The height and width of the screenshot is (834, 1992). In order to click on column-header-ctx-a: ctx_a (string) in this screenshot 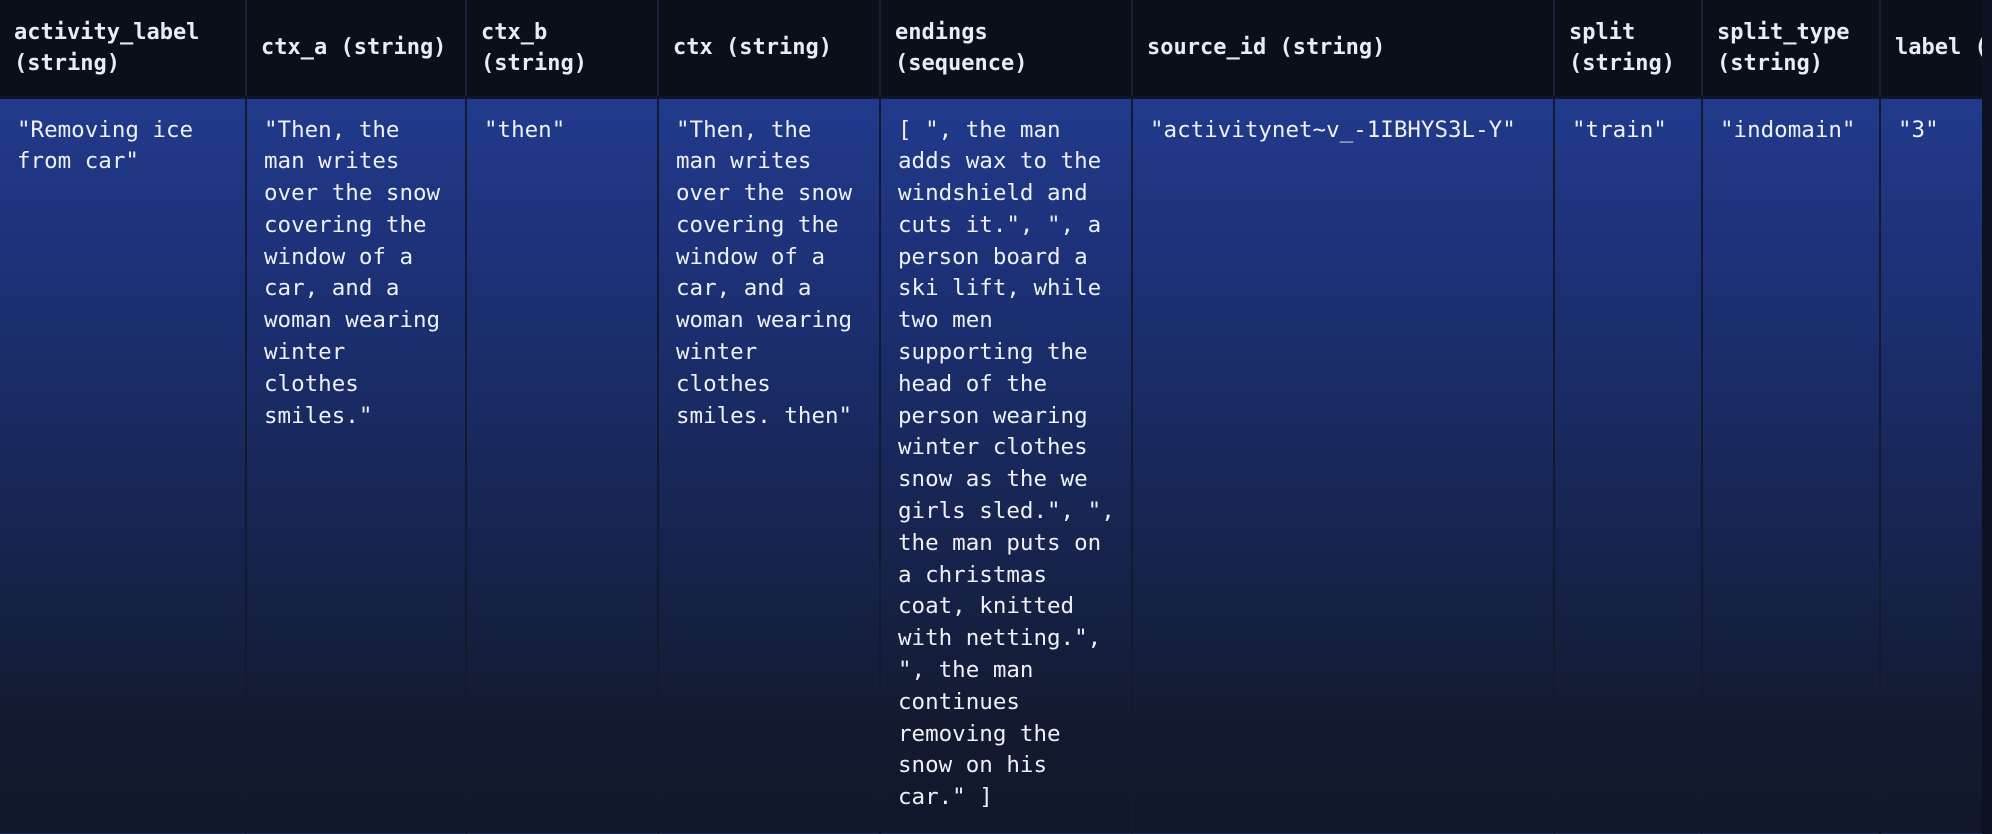, I will do `click(356, 49)`.